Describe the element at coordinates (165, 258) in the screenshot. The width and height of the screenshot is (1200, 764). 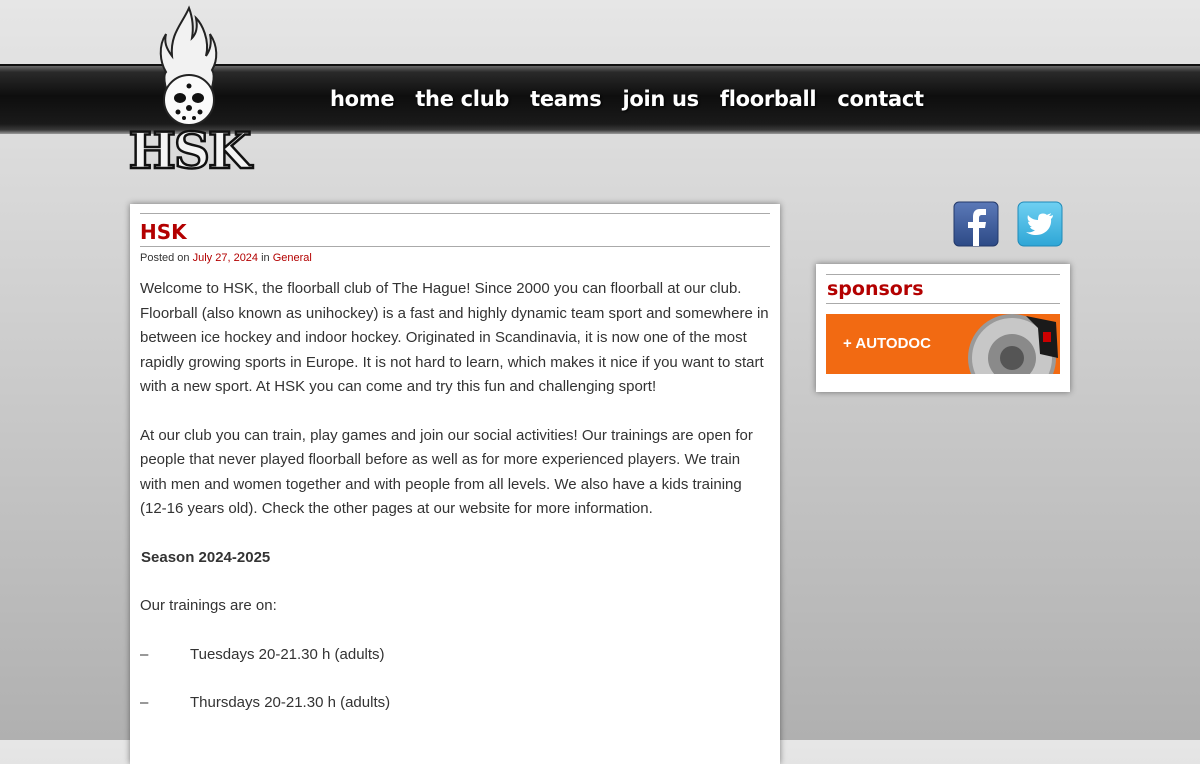
I see `posted-on-label: Posted on` at that location.